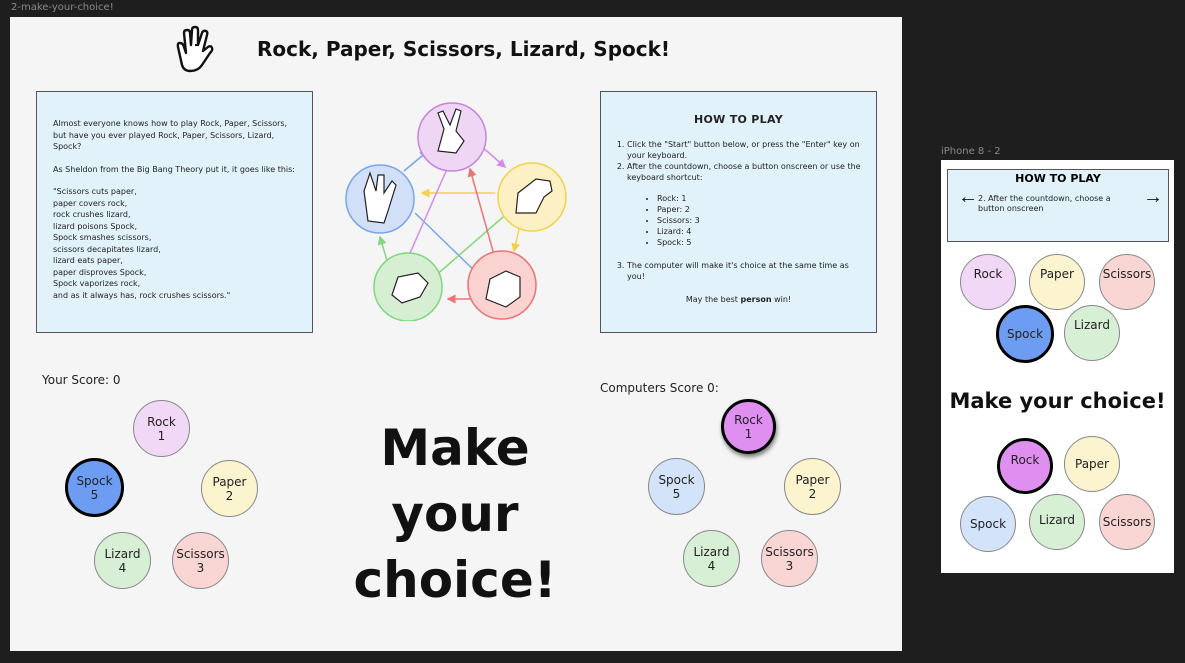 This screenshot has height=663, width=1185. What do you see at coordinates (738, 299) in the screenshot?
I see `good-luck-text: May the best person win!` at bounding box center [738, 299].